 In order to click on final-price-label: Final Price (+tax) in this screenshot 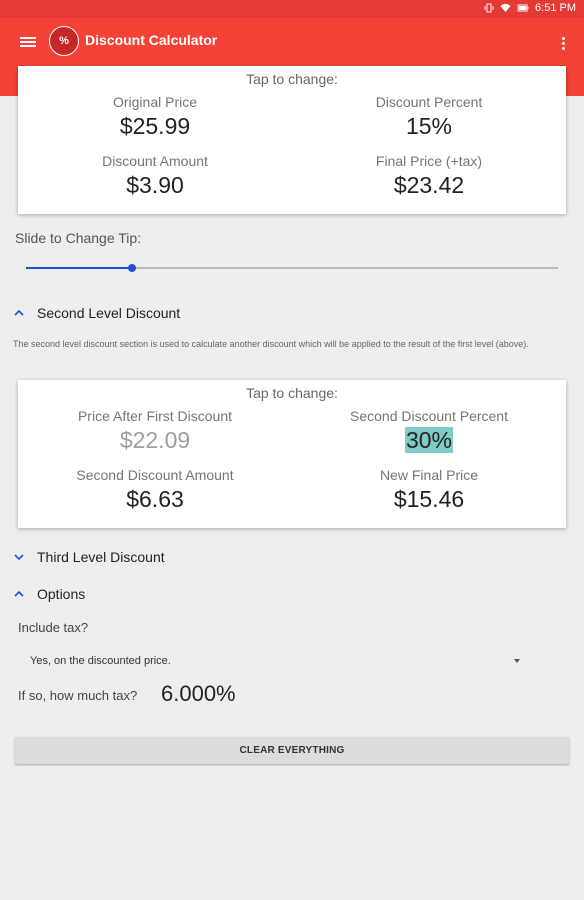, I will do `click(429, 161)`.